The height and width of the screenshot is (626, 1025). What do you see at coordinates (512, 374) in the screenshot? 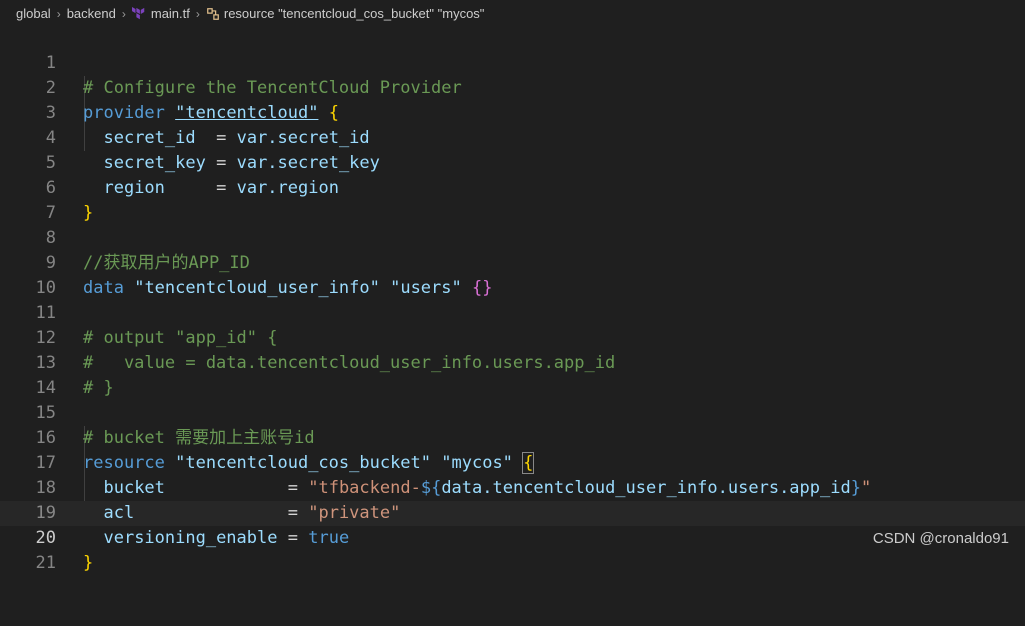
I see `code-line: 14` at bounding box center [512, 374].